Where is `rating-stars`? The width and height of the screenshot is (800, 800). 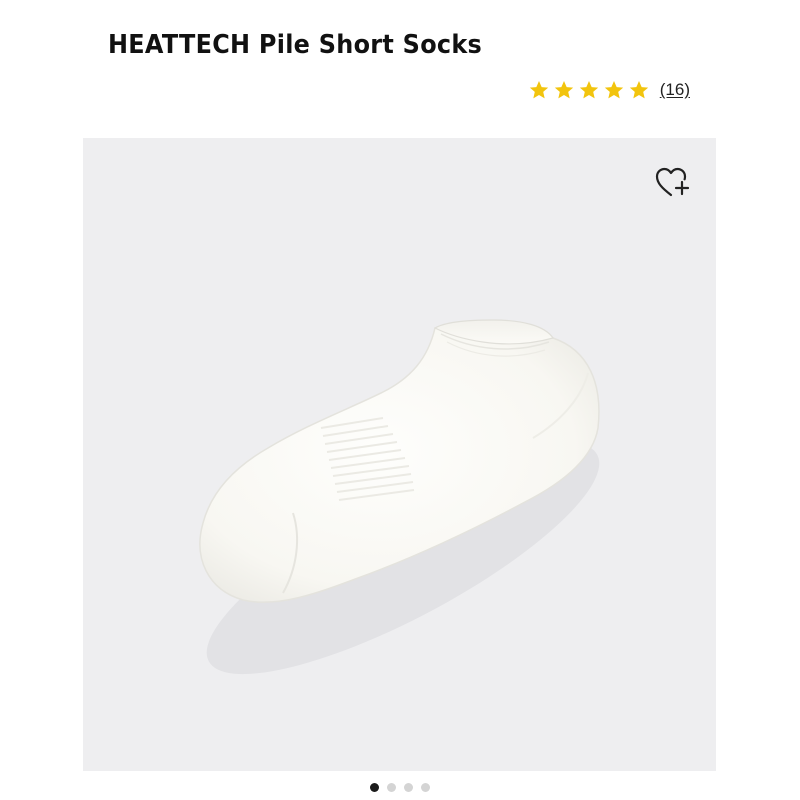 rating-stars is located at coordinates (589, 90).